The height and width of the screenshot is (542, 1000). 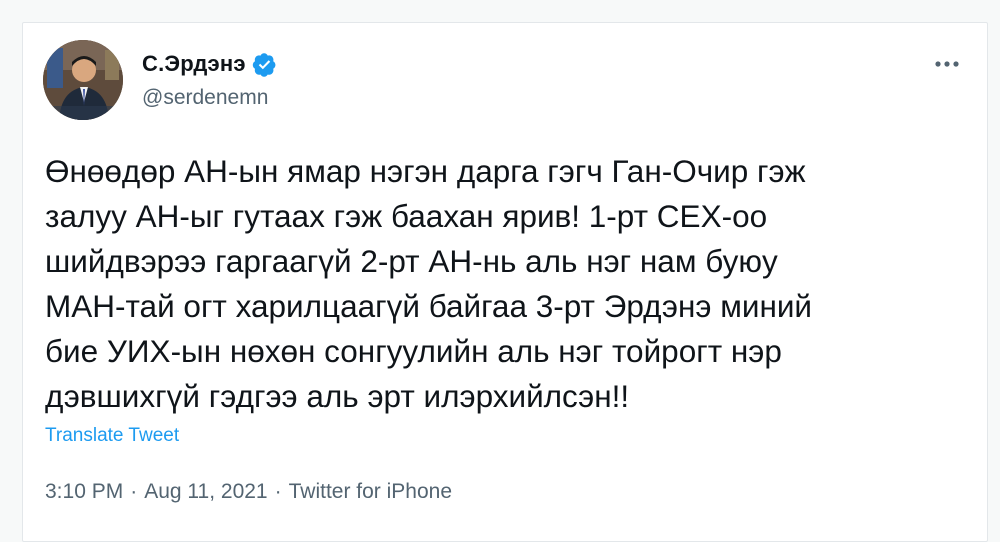 What do you see at coordinates (205, 98) in the screenshot?
I see `author-handle: @serdenemn` at bounding box center [205, 98].